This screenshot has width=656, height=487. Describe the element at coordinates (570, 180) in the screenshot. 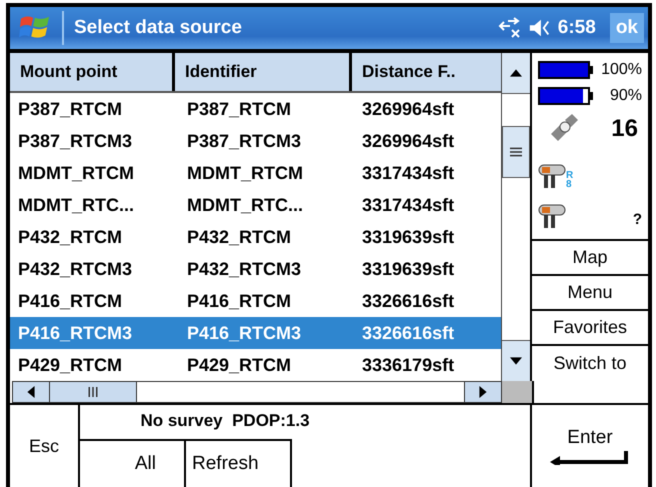

I see `receiver-label: R 8` at that location.